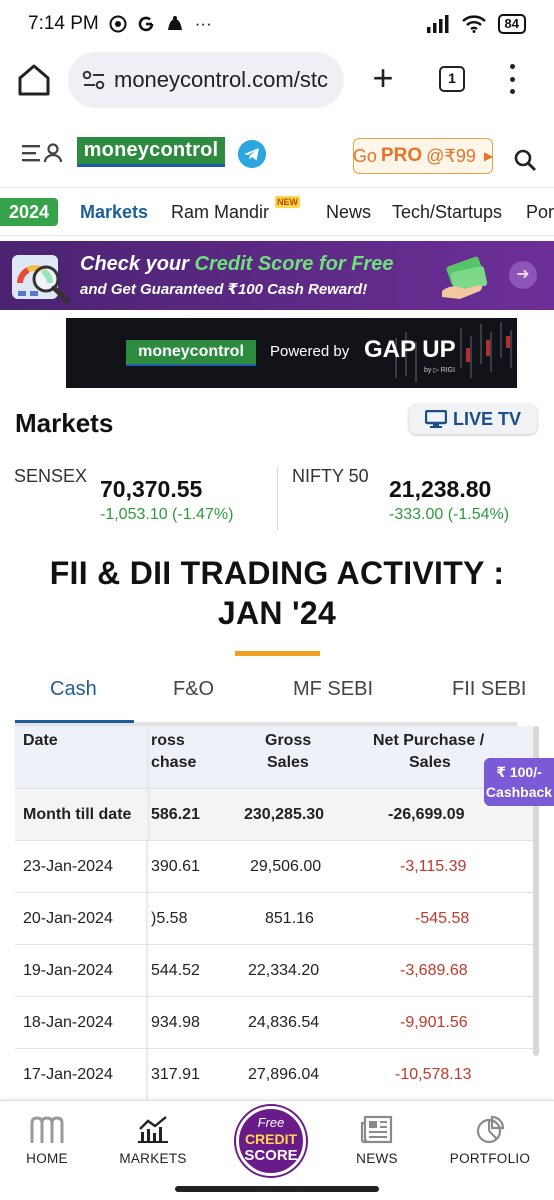  I want to click on credit-banner-prefix: Check your, so click(134, 264).